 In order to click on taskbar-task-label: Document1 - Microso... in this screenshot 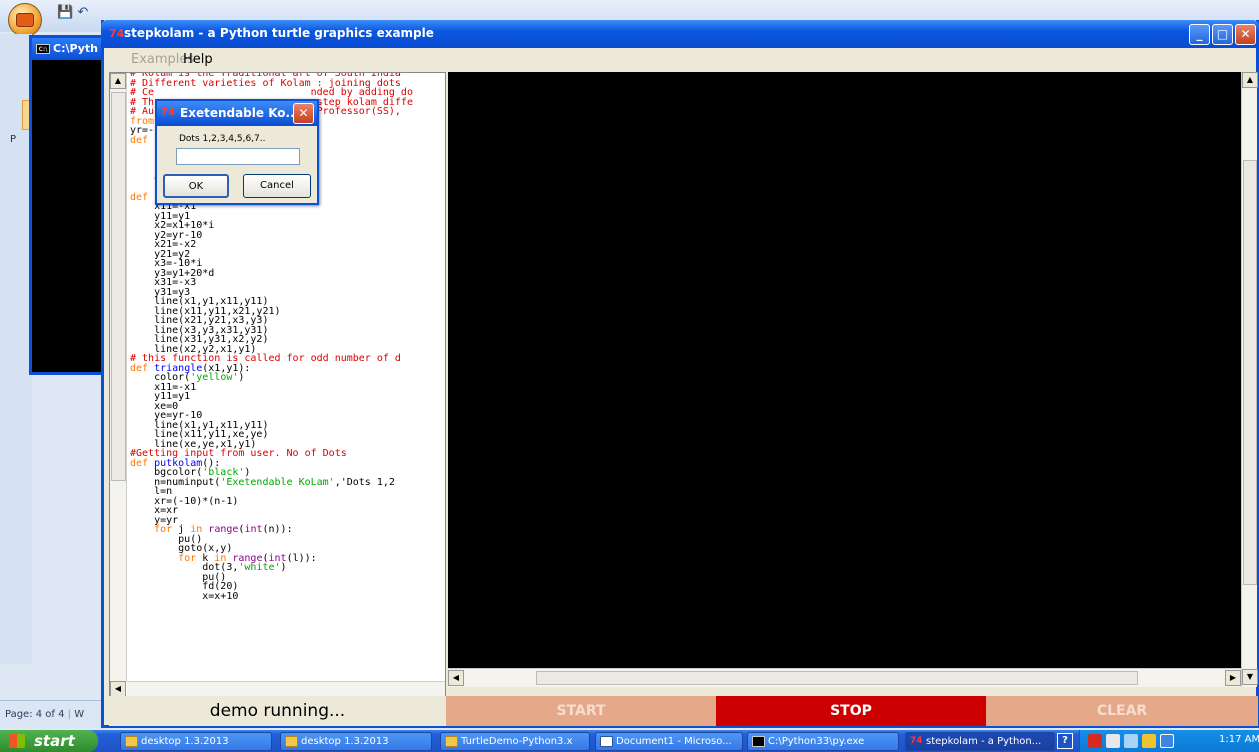, I will do `click(674, 741)`.